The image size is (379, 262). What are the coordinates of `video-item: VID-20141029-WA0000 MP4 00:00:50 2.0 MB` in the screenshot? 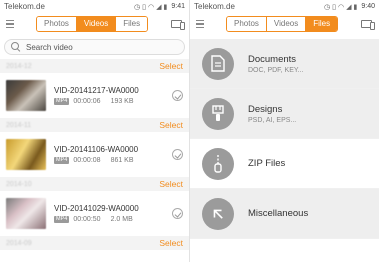 It's located at (94, 213).